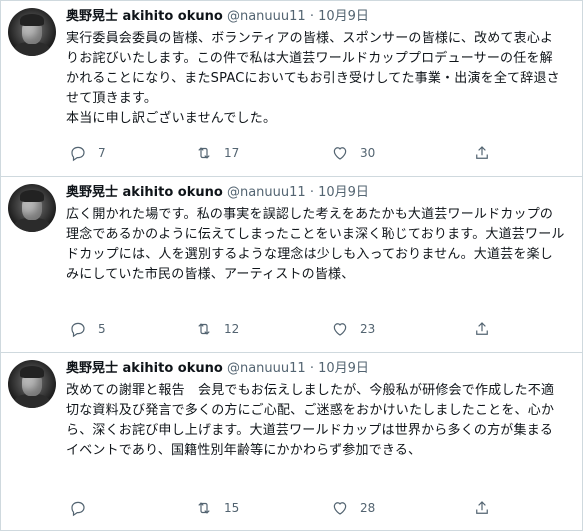 The width and height of the screenshot is (583, 531). I want to click on like-button: 28, so click(353, 508).